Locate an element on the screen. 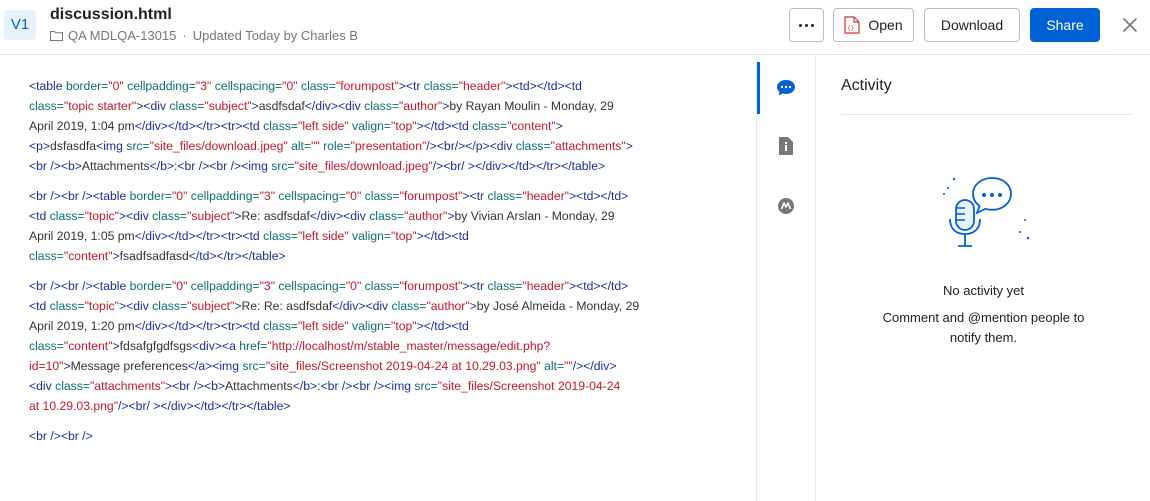 The width and height of the screenshot is (1150, 501). code-token: /><br/></p><div is located at coordinates (471, 146).